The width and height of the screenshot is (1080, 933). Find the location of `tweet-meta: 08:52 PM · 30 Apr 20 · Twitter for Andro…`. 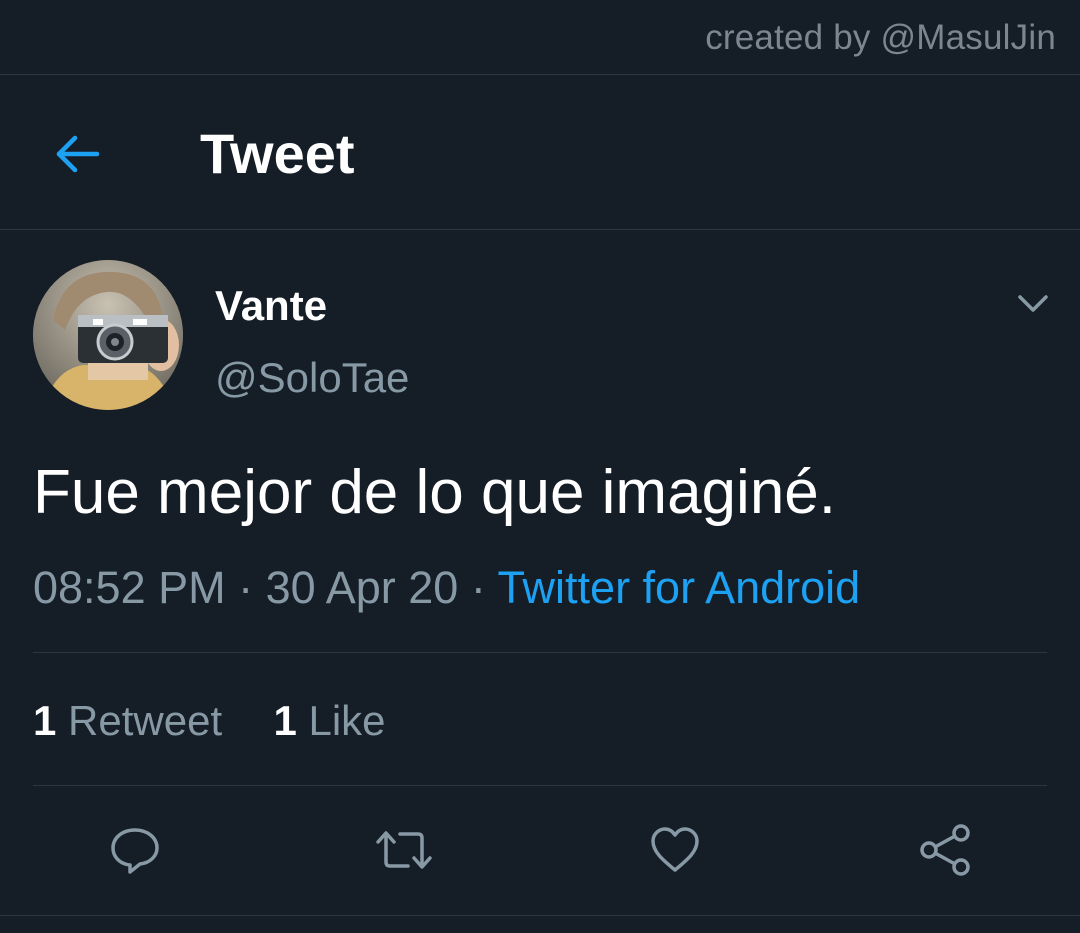

tweet-meta: 08:52 PM · 30 Apr 20 · Twitter for Andro… is located at coordinates (446, 588).